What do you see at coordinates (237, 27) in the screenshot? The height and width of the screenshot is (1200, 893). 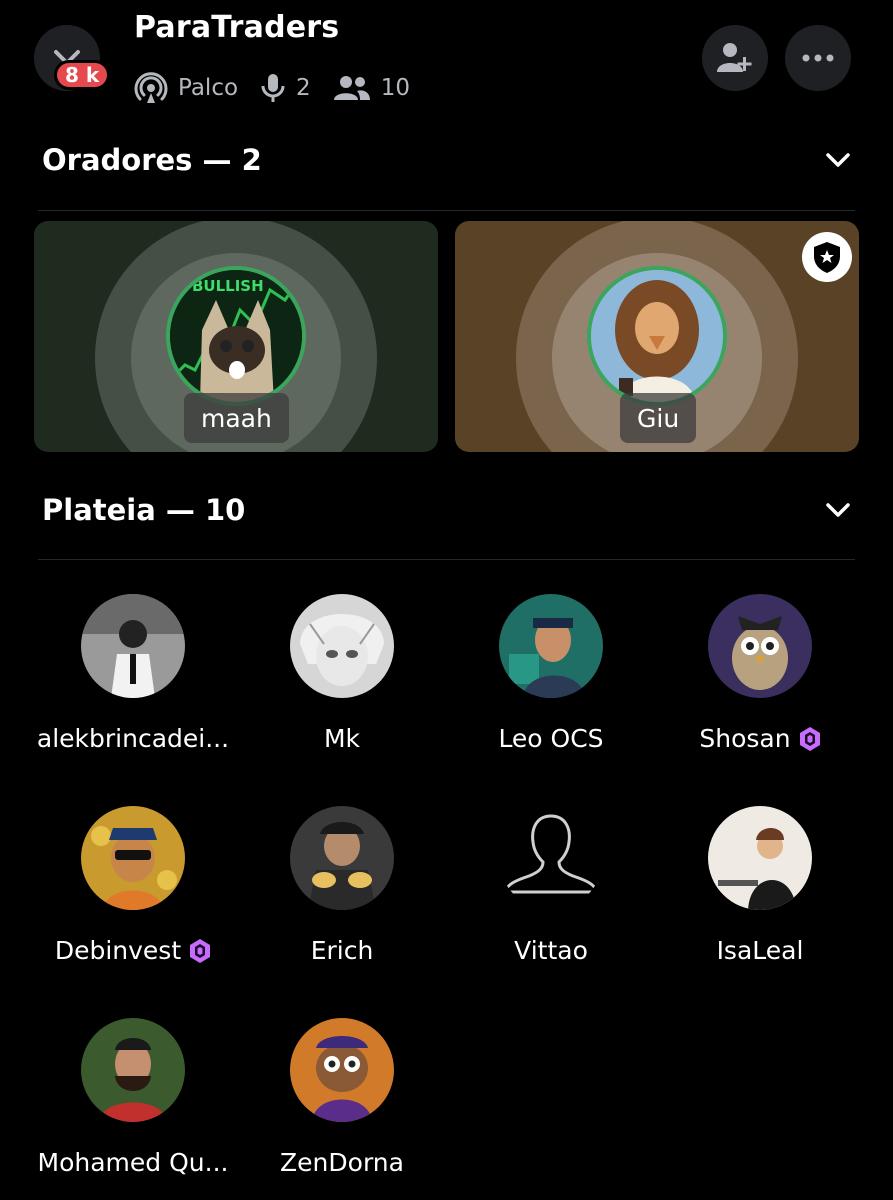 I see `channel-title: ParaTraders` at bounding box center [237, 27].